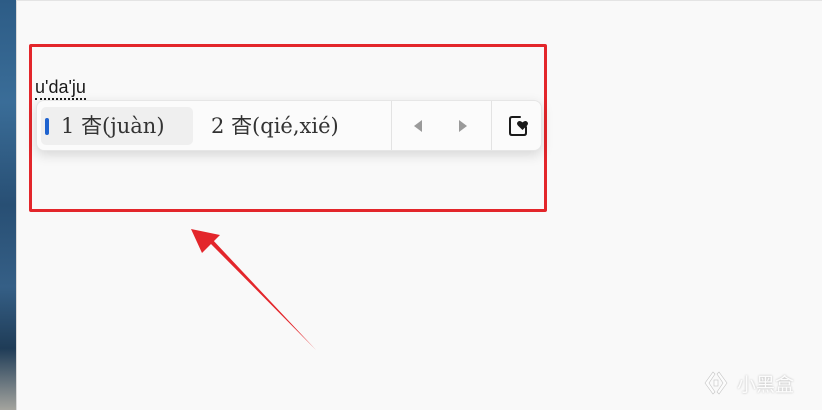 This screenshot has height=410, width=822. What do you see at coordinates (716, 383) in the screenshot?
I see `xiaoheihe-logo` at bounding box center [716, 383].